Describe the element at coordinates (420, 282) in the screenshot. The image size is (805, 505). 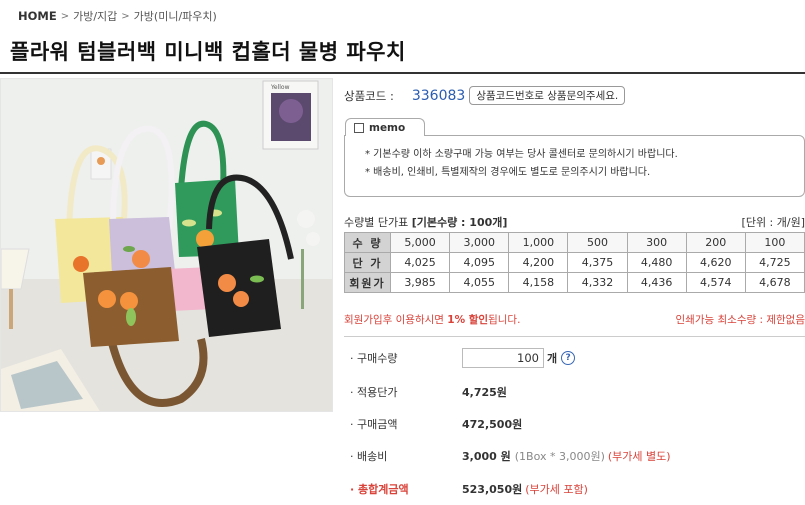
I see `table-cell: 3,985` at that location.